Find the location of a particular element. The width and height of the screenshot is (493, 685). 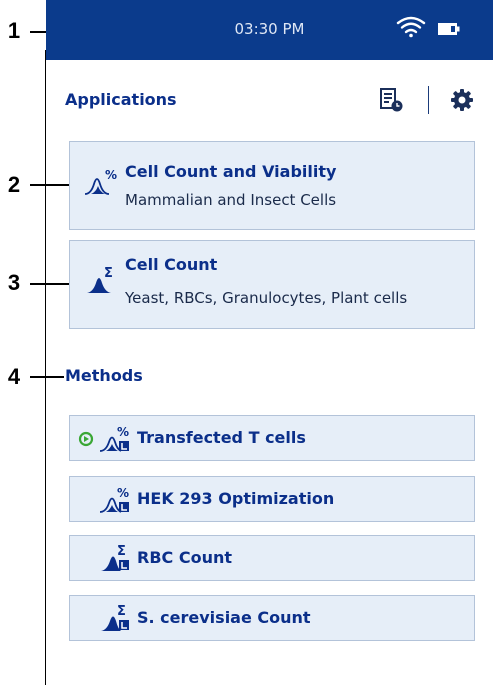

battery-icon is located at coordinates (449, 29).